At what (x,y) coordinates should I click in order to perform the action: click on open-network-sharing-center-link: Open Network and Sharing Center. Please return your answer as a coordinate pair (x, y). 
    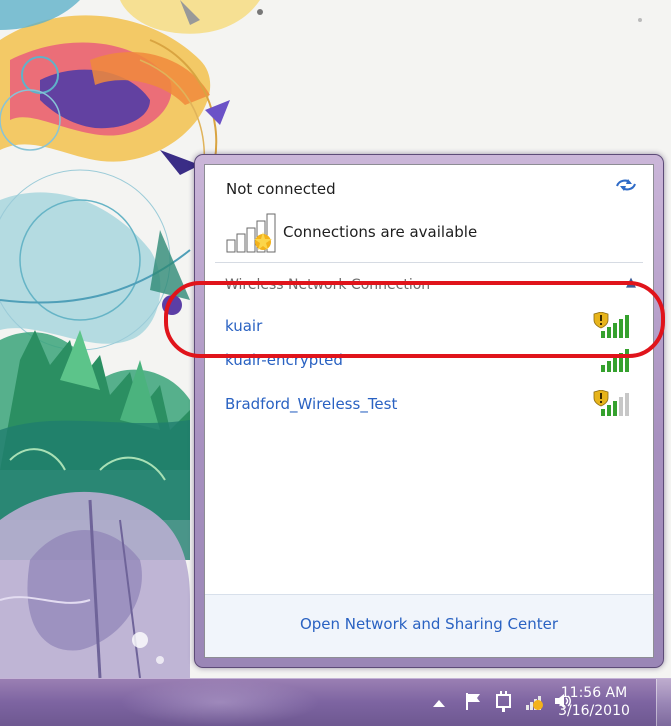
    Looking at the image, I should click on (429, 624).